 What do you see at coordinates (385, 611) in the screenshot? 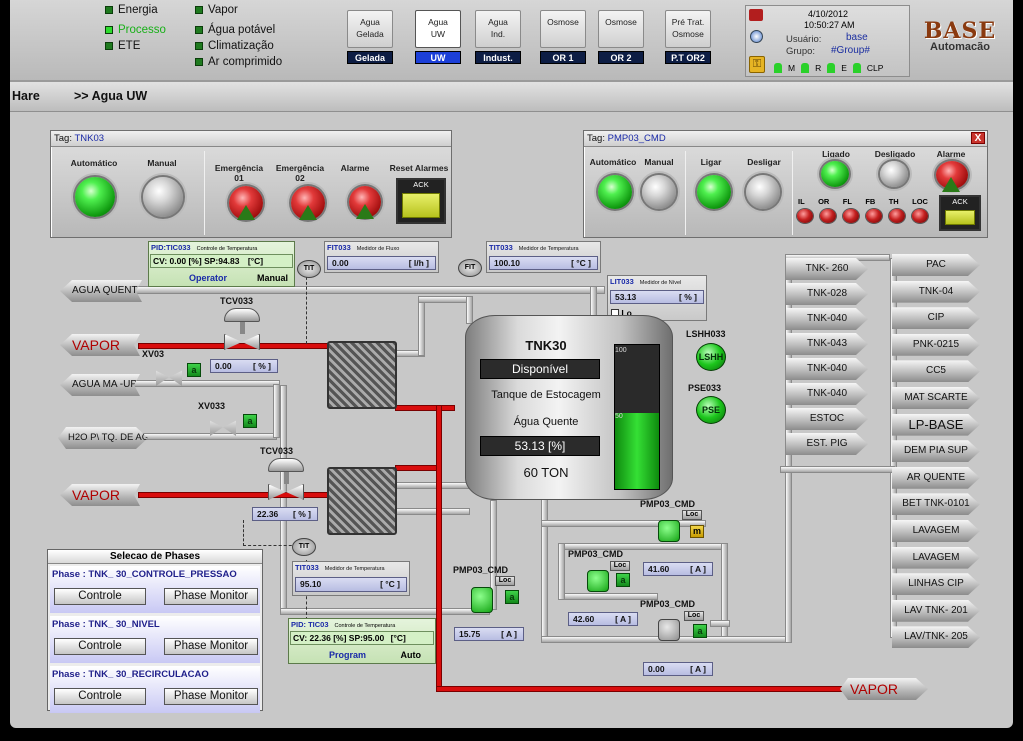
I see `pipe-return` at bounding box center [385, 611].